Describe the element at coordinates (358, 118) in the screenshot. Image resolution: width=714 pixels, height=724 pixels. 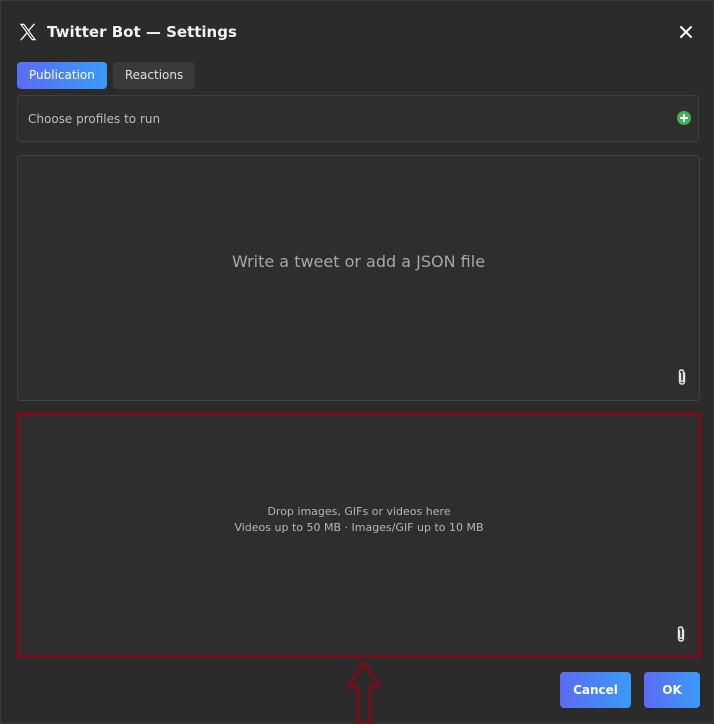
I see `profiles-selector: Choose profiles to run` at that location.